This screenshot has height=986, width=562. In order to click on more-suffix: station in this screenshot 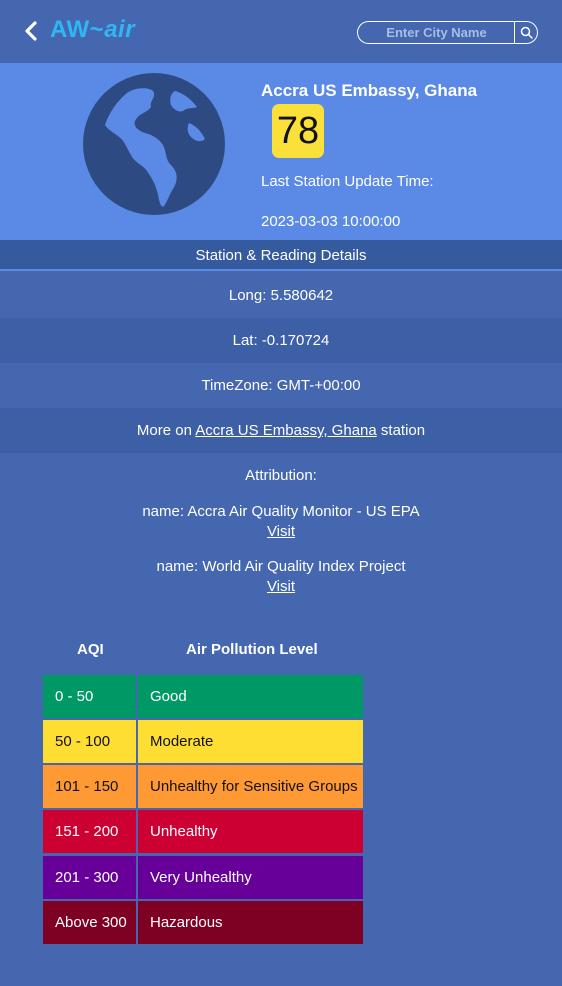, I will do `click(403, 430)`.